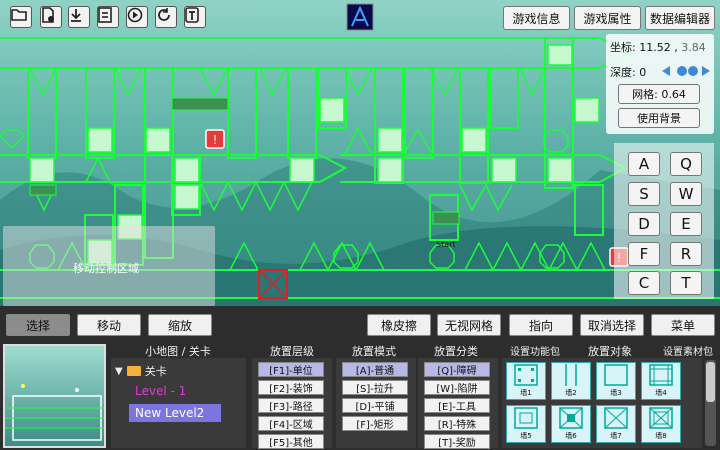 The height and width of the screenshot is (450, 720). I want to click on new-file-icon, so click(51, 17).